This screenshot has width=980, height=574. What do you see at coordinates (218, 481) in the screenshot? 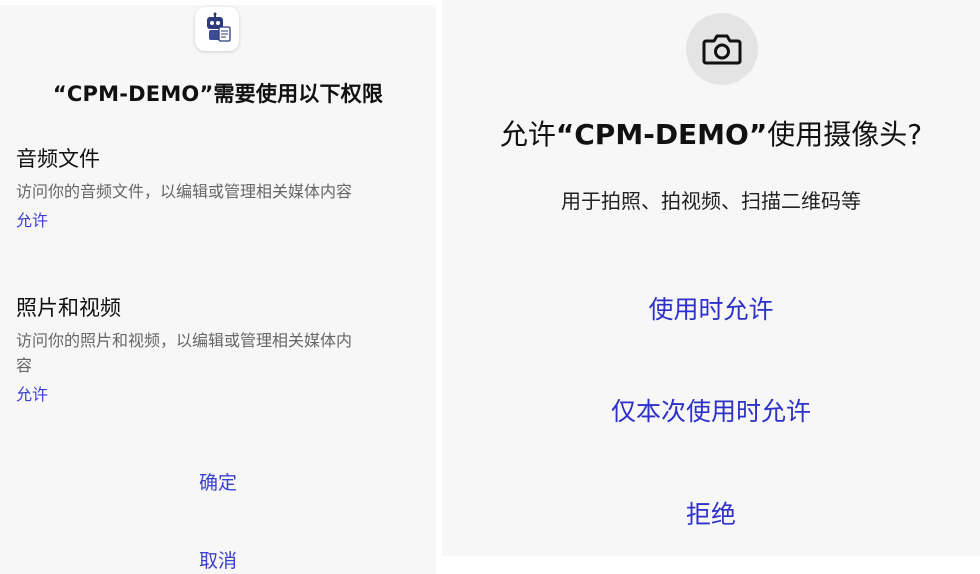
I see `confirm-button: 确定` at bounding box center [218, 481].